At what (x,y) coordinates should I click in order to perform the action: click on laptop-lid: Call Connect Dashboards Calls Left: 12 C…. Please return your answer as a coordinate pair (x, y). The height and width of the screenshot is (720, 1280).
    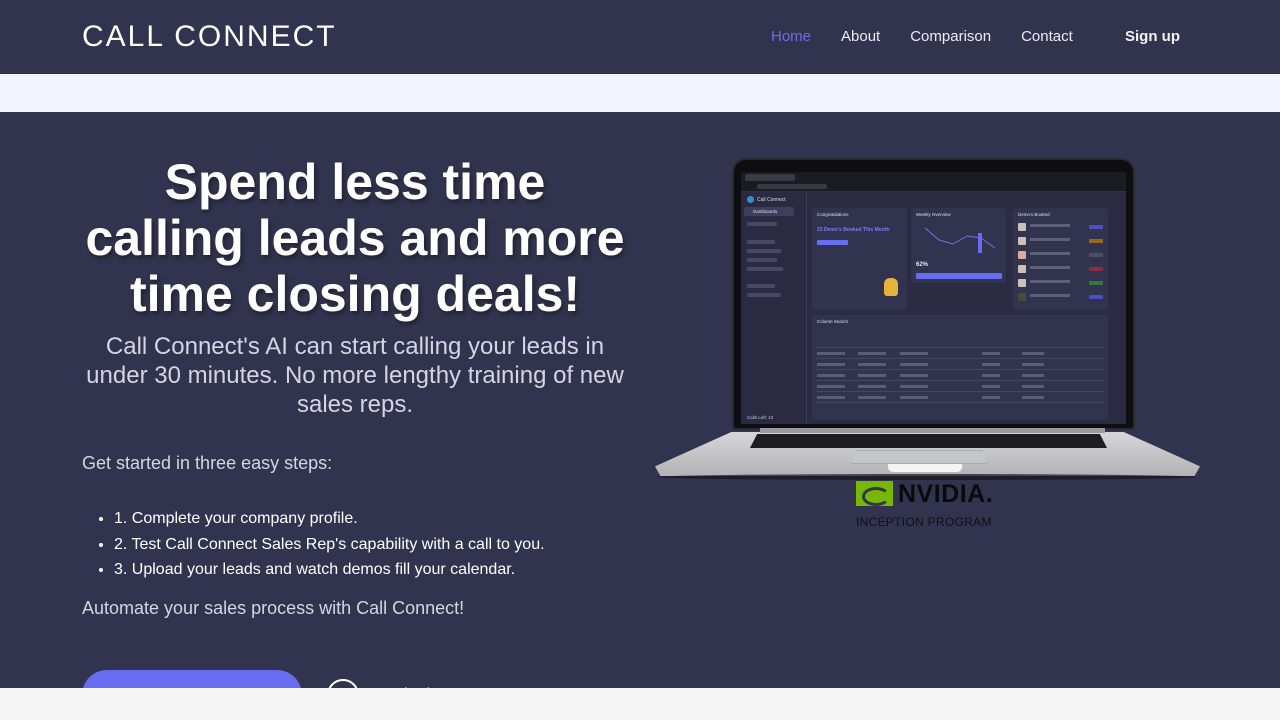
    Looking at the image, I should click on (933, 294).